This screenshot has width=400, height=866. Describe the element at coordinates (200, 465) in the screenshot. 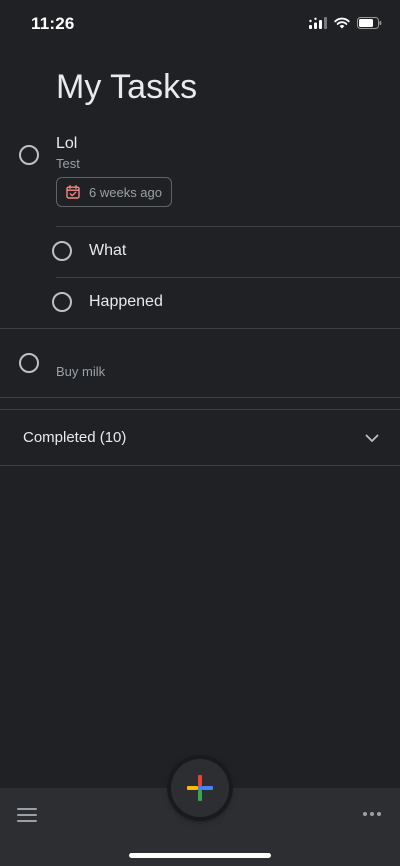

I see `section-divider` at that location.